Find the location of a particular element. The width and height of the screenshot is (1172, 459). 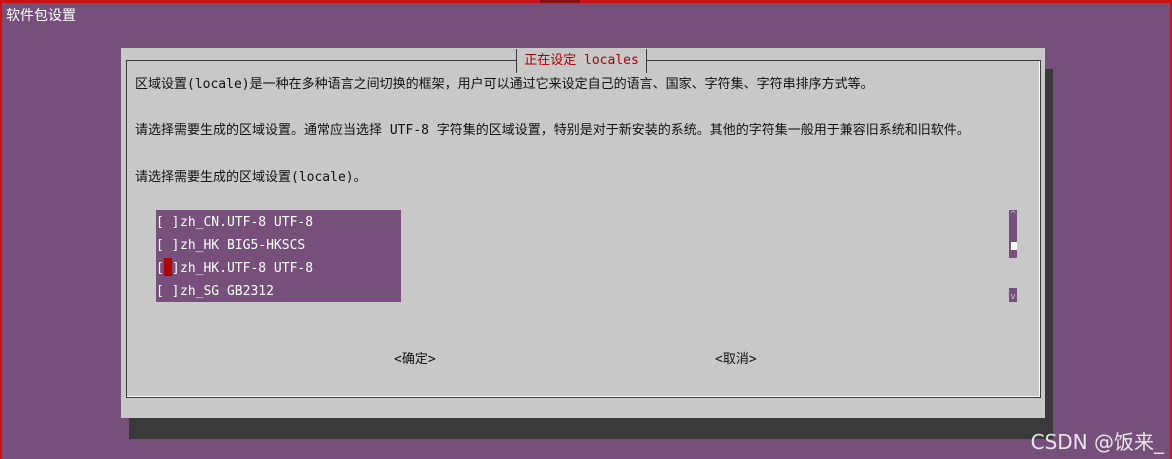

scroll-down-icon: v is located at coordinates (1013, 297).